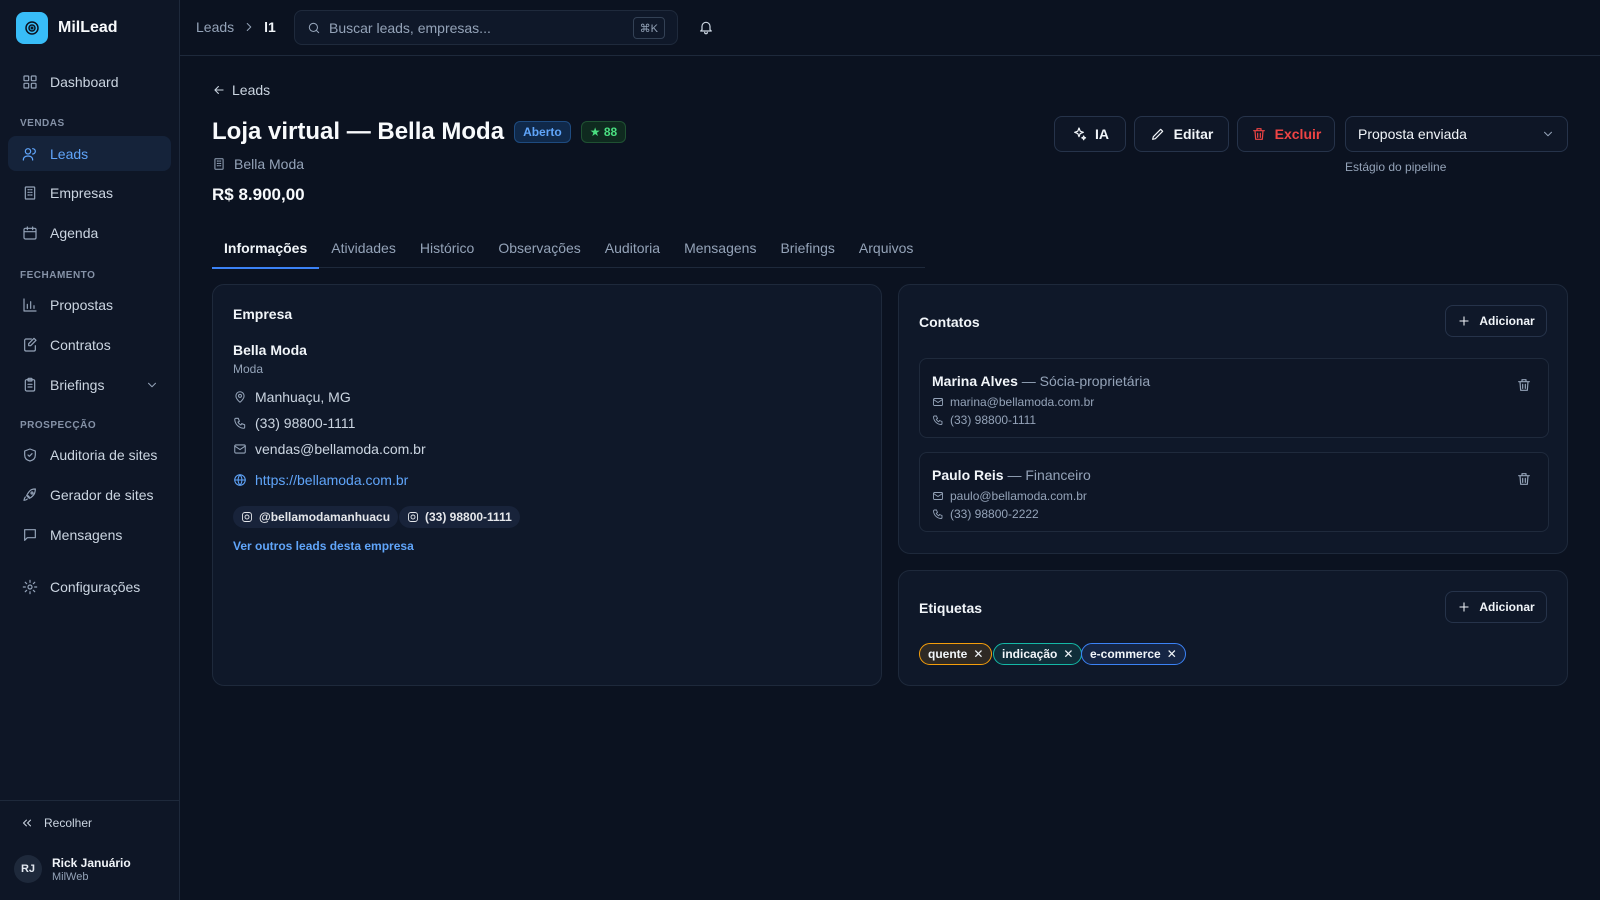  What do you see at coordinates (241, 90) in the screenshot?
I see `back-to-leads-link: Leads` at bounding box center [241, 90].